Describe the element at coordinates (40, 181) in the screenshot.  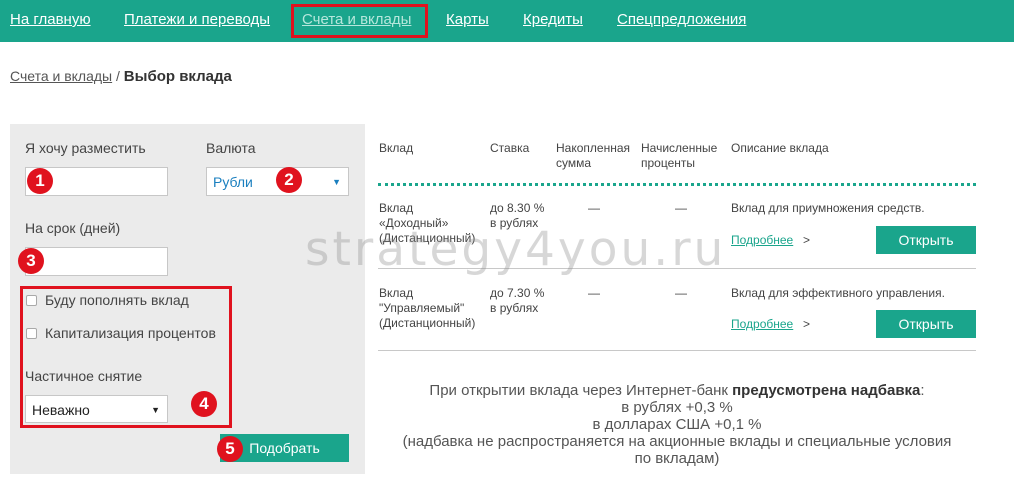
I see `annotation-badge-1: 1` at that location.